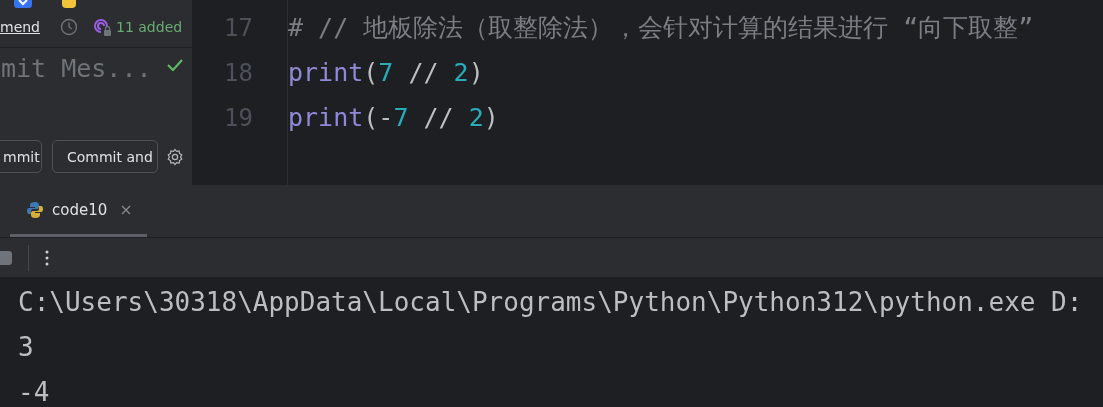 This screenshot has height=407, width=1103. I want to click on spiral-lock-icon, so click(102, 26).